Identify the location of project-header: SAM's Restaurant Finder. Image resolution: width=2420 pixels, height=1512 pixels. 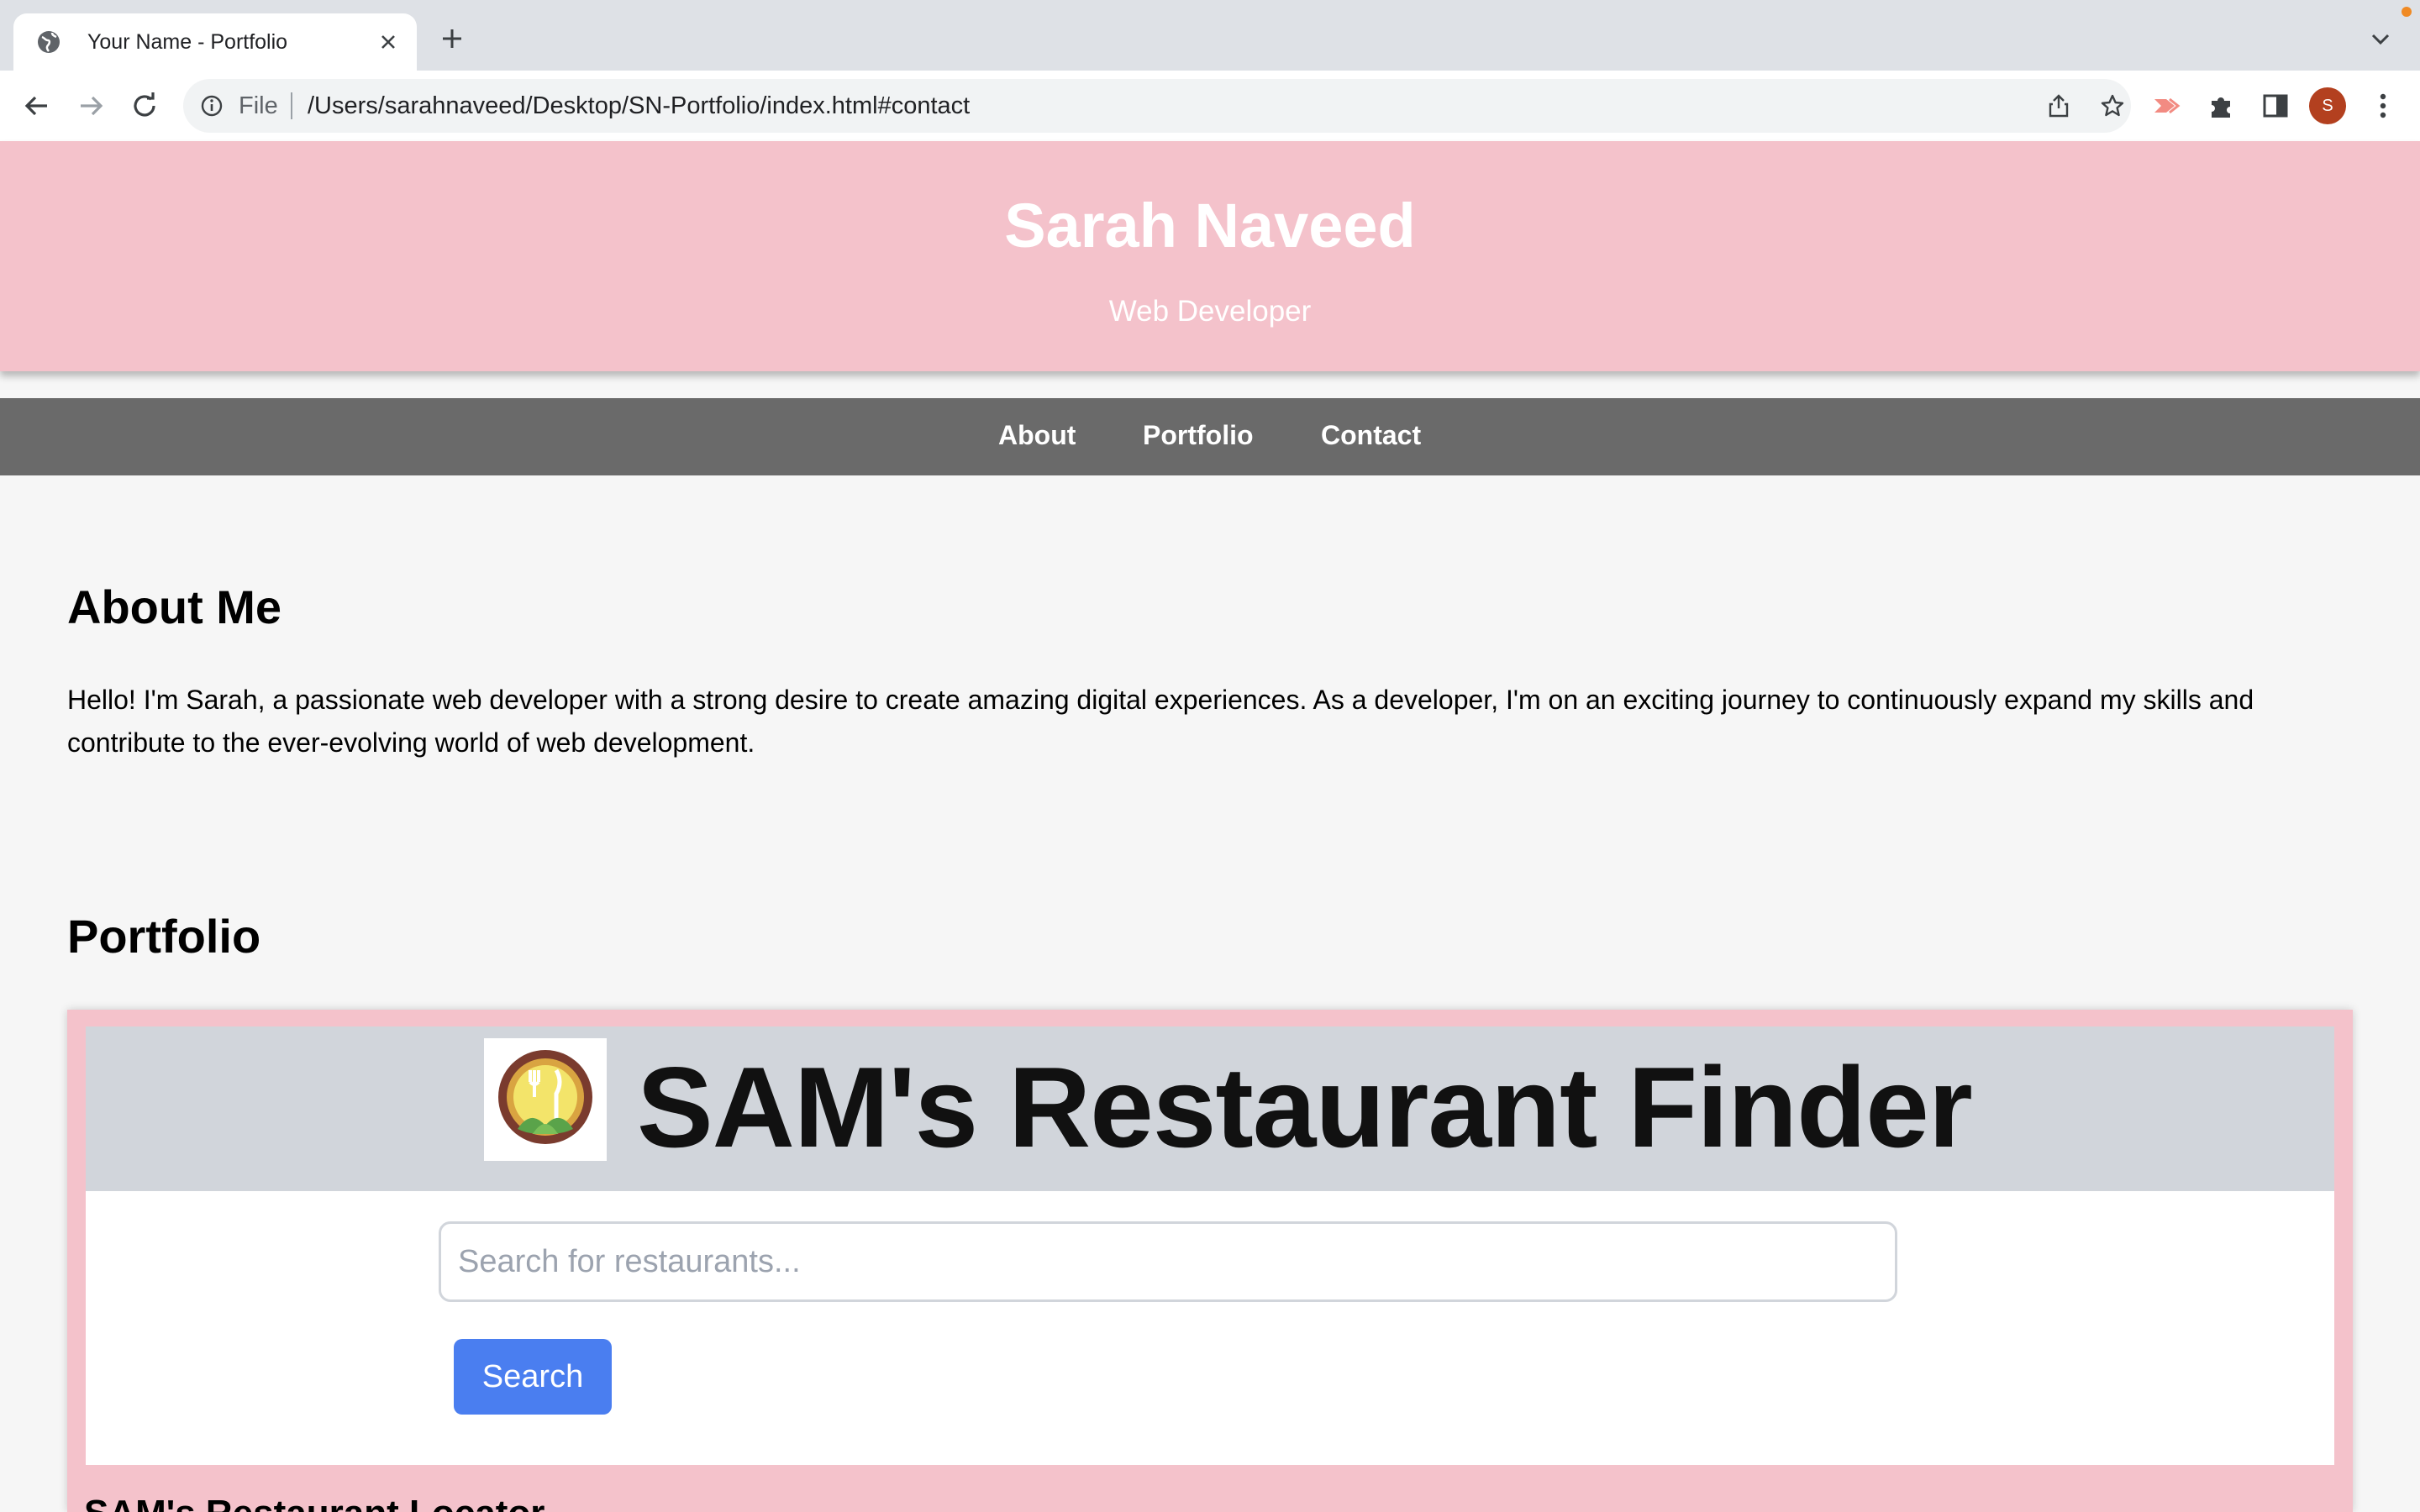
(1210, 1108).